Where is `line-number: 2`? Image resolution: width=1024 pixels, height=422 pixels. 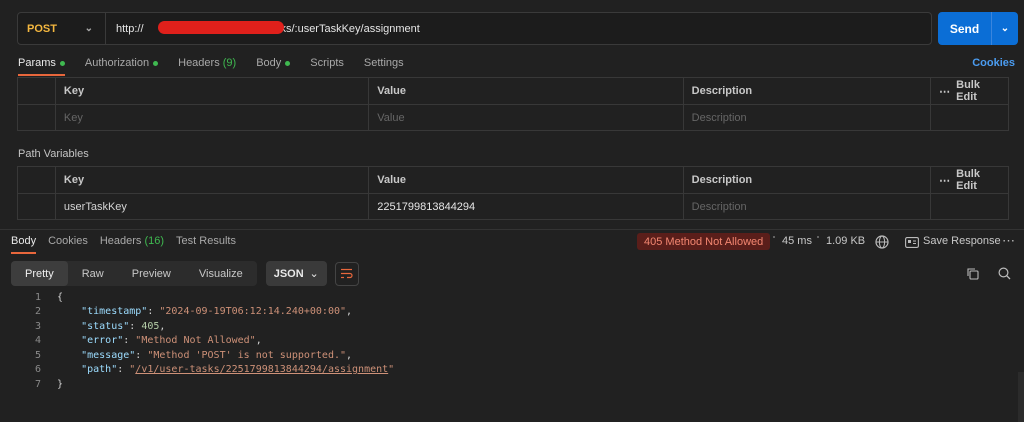
line-number: 2 is located at coordinates (37, 312).